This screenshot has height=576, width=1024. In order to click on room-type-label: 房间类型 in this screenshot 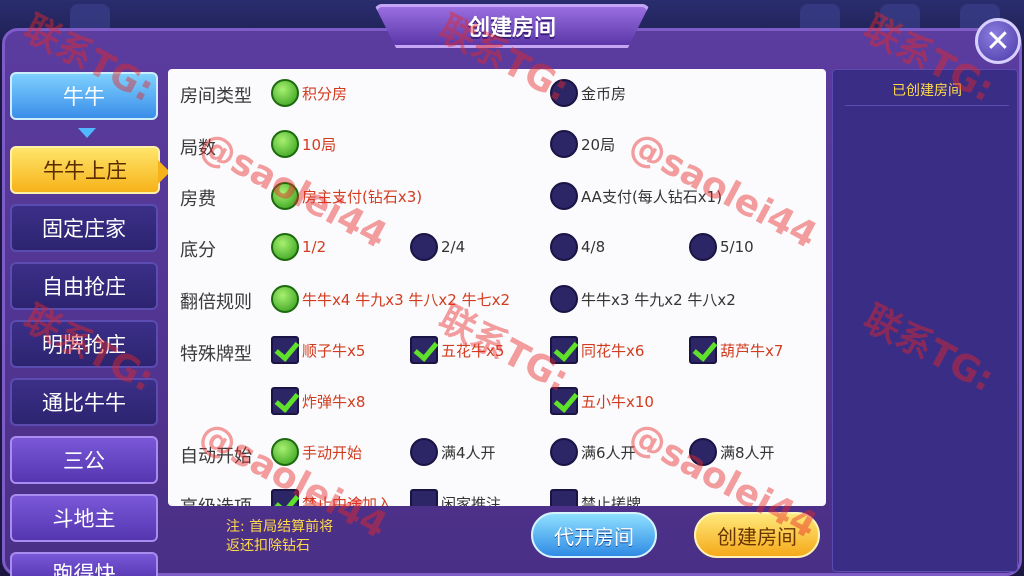, I will do `click(216, 96)`.